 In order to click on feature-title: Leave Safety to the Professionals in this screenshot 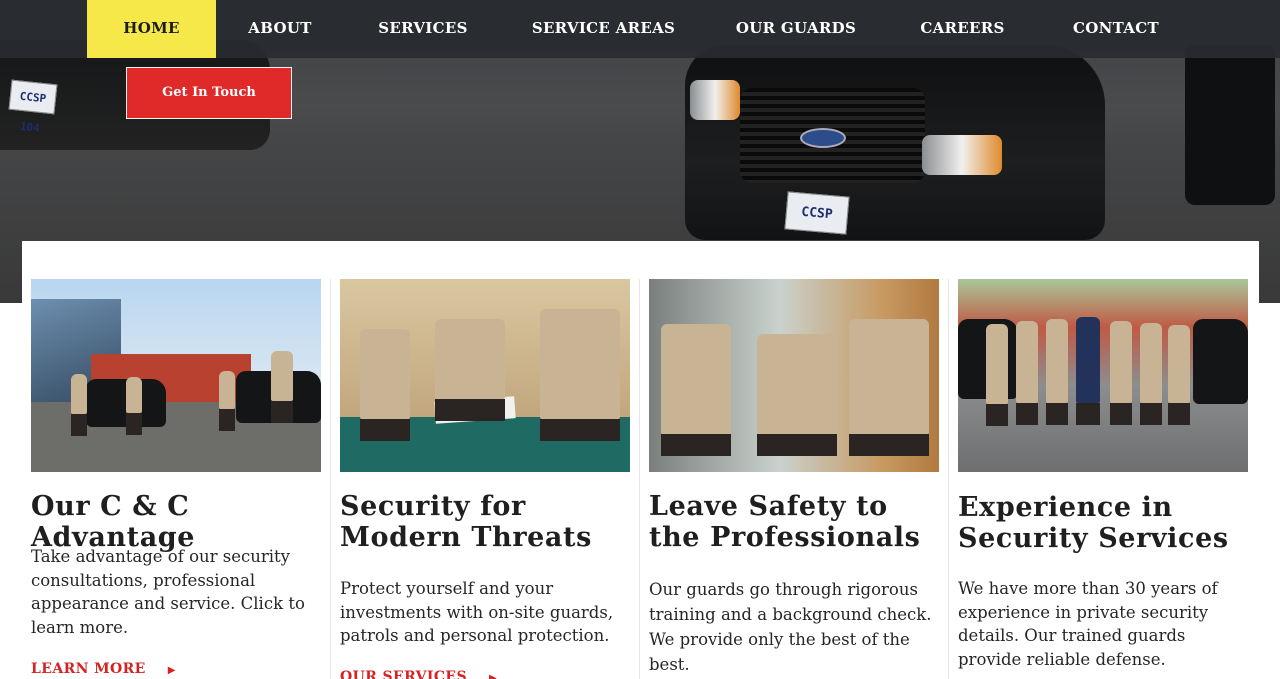, I will do `click(785, 522)`.